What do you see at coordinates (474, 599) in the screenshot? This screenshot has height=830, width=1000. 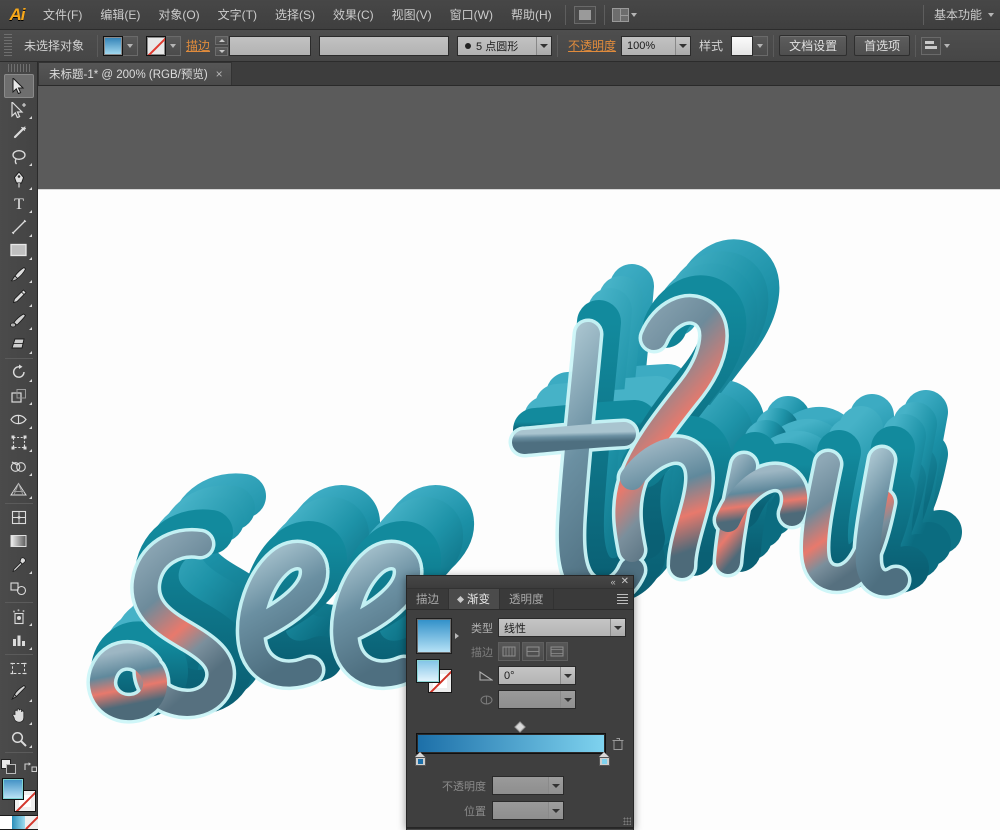 I see `panel-tab-gradient: 渐变` at bounding box center [474, 599].